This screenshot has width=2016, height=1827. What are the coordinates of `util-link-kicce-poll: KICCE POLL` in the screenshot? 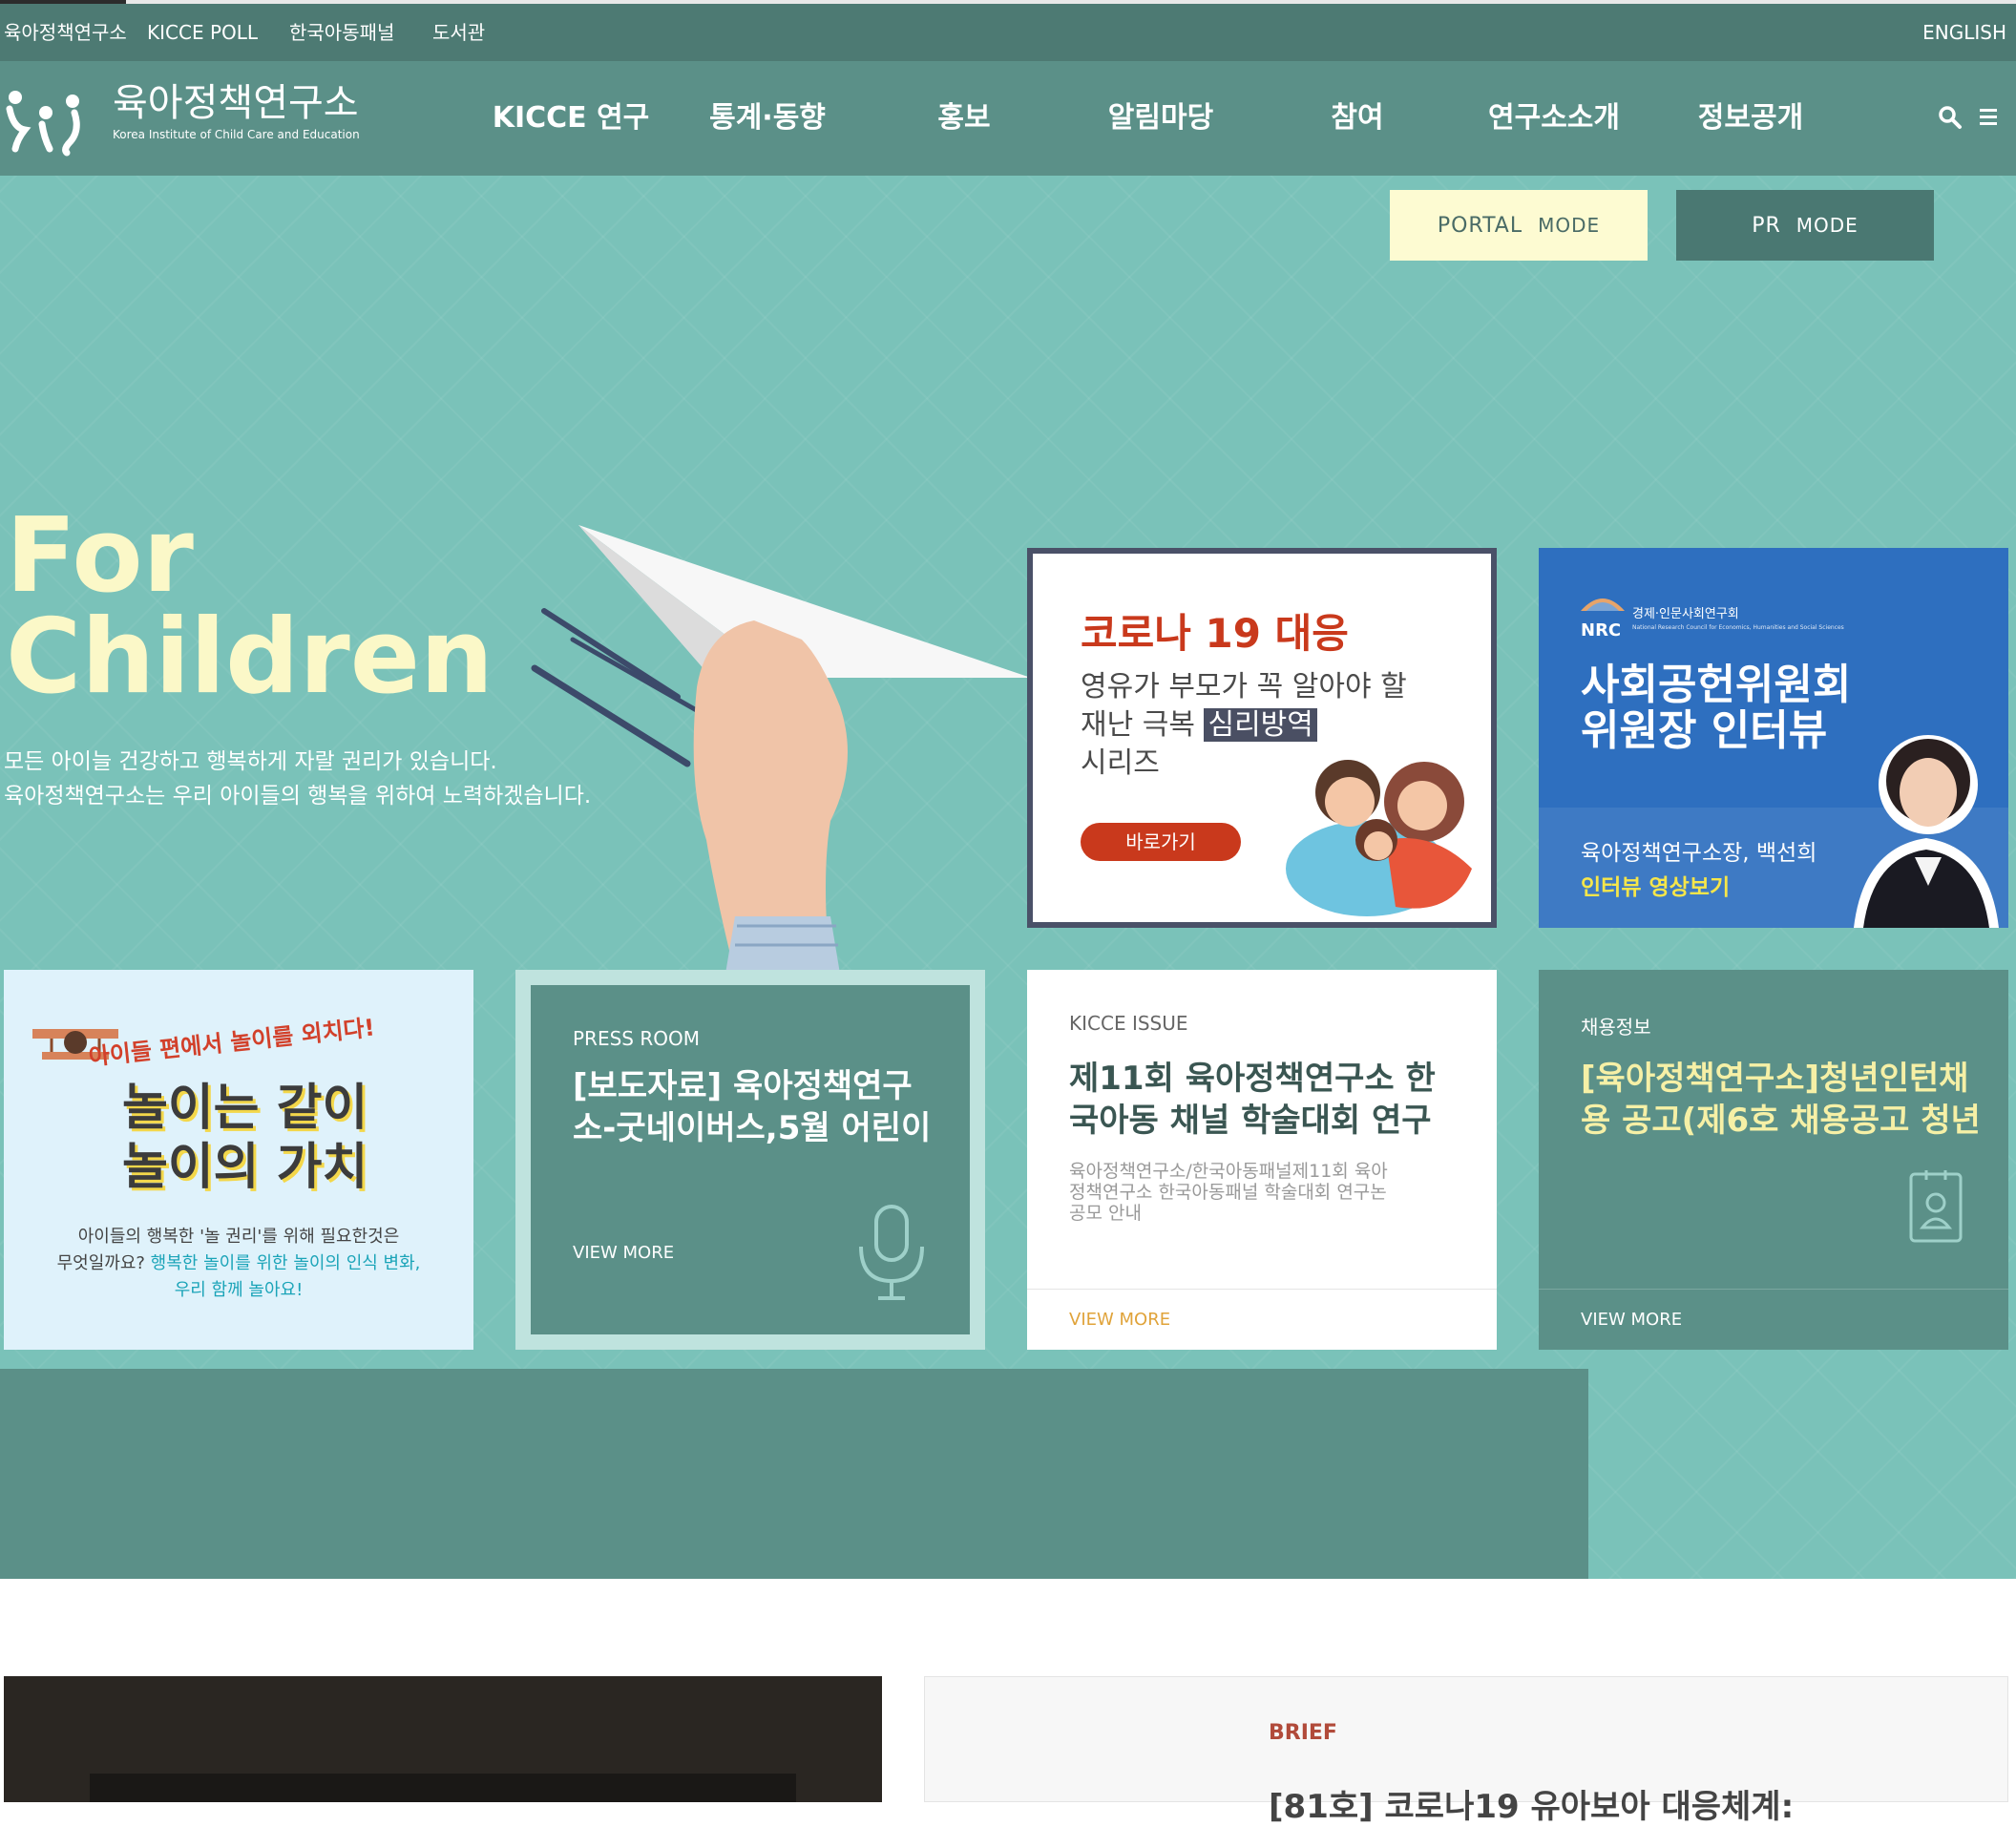 It's located at (203, 33).